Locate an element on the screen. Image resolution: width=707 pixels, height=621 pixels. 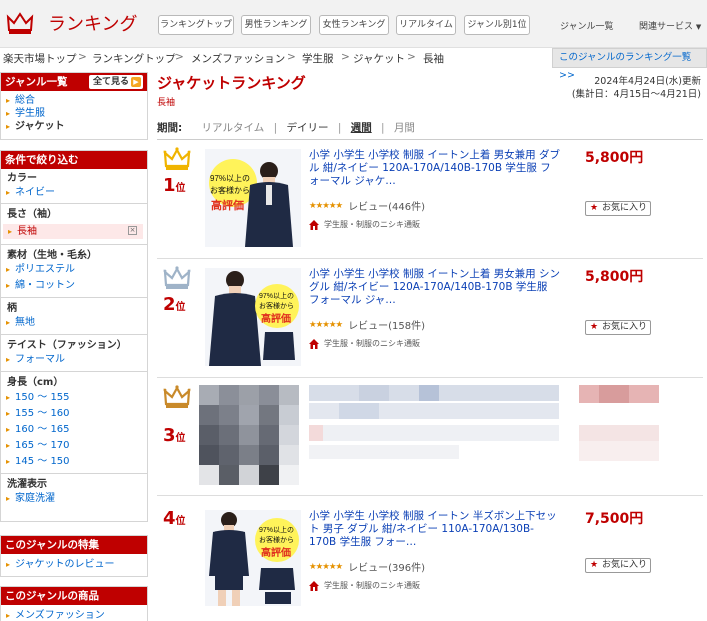
star-rating-icon: ★★★★★ is located at coordinates (326, 324).